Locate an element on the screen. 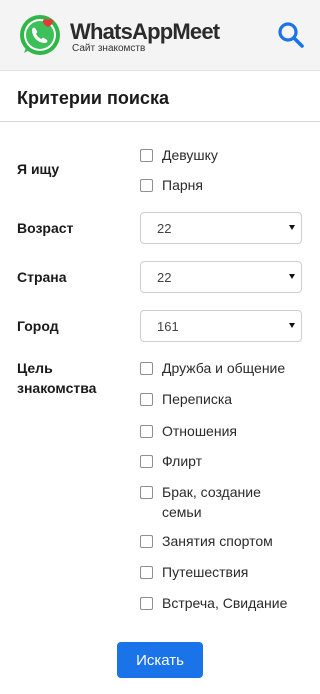 The image size is (320, 694). title-bar: Критерии поиска is located at coordinates (160, 96).